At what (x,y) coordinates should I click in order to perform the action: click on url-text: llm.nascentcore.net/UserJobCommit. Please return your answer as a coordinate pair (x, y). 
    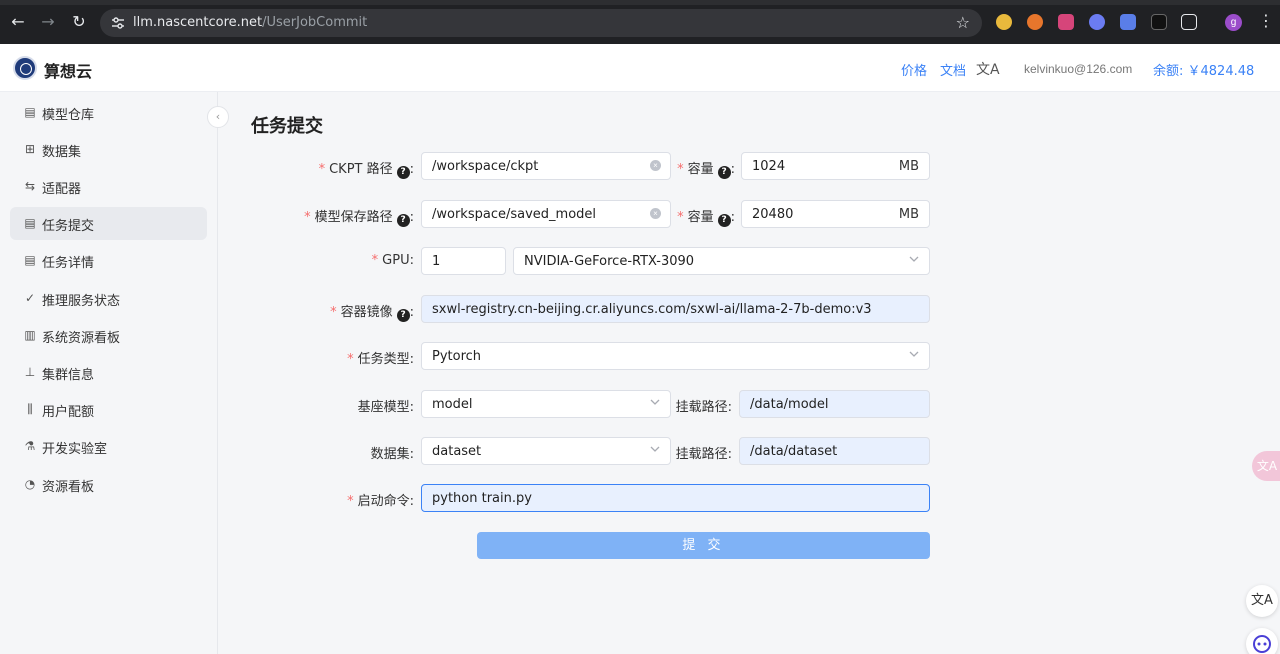
    Looking at the image, I should click on (250, 22).